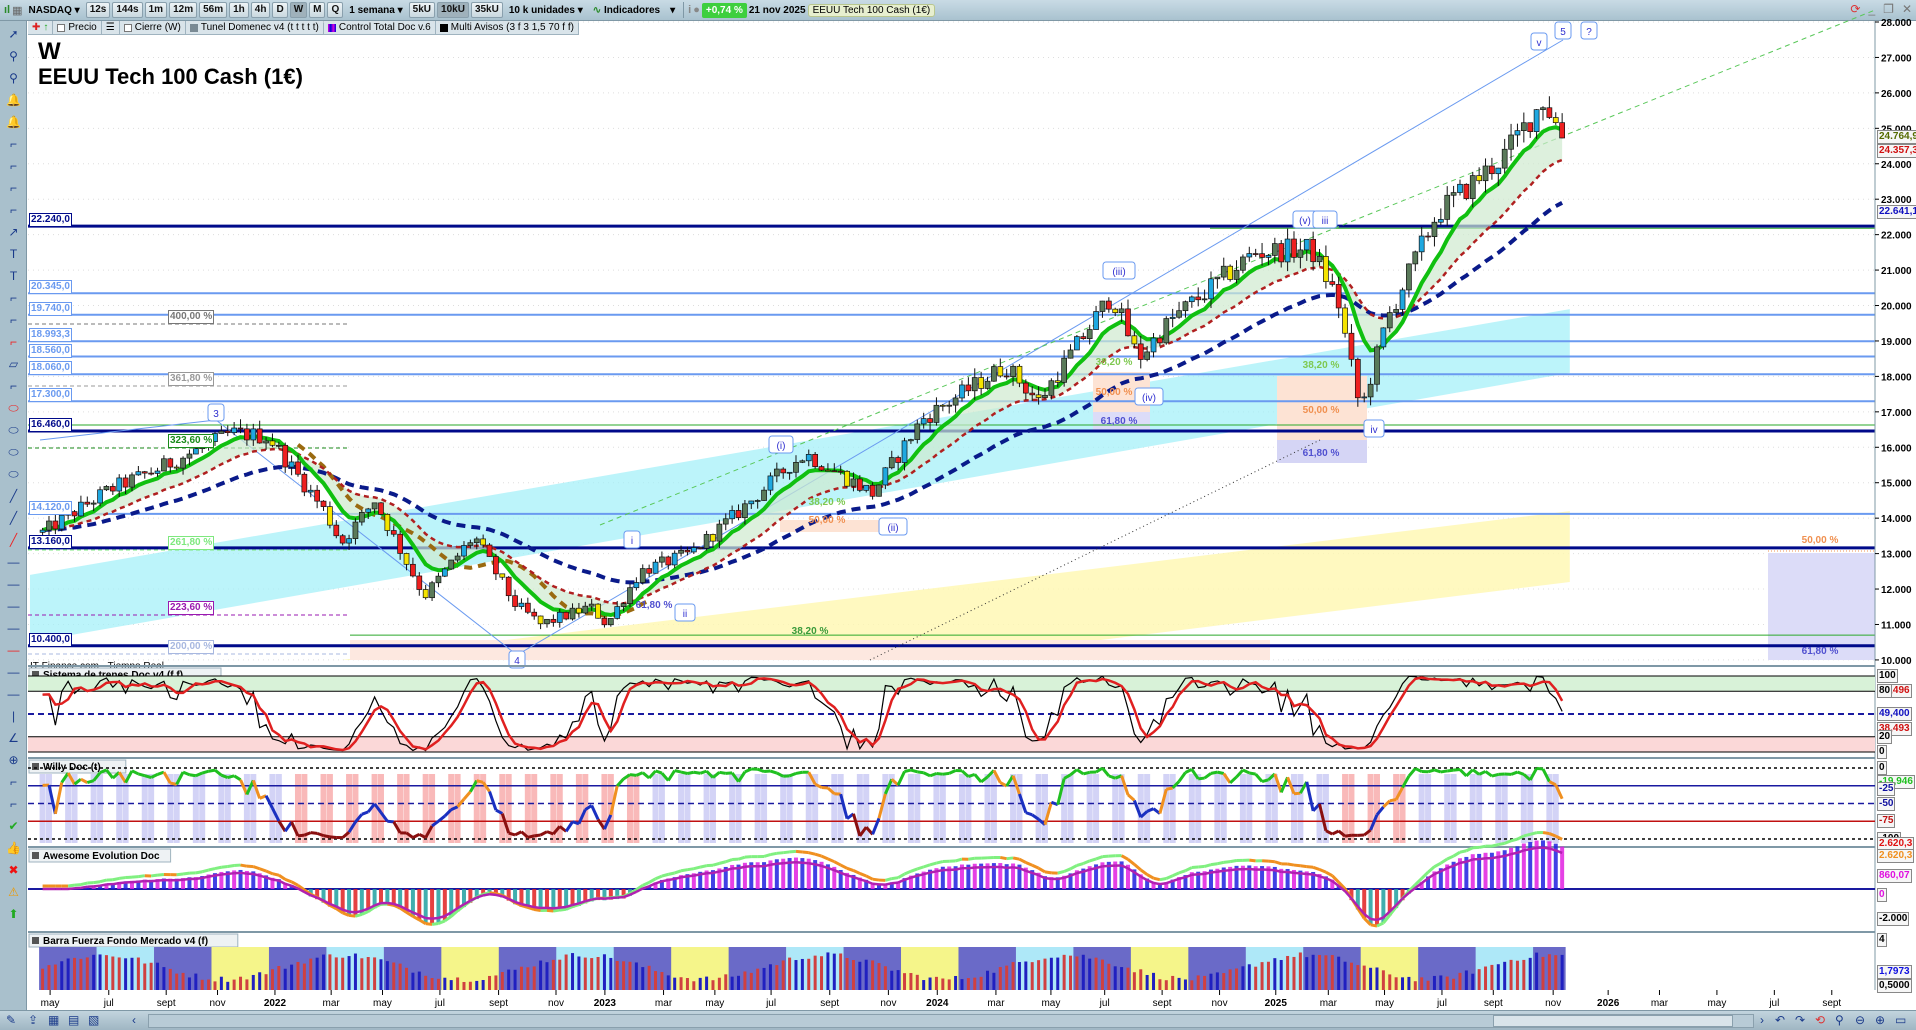 The height and width of the screenshot is (1030, 1916). What do you see at coordinates (1820, 1020) in the screenshot?
I see `reset-icon: ⟲` at bounding box center [1820, 1020].